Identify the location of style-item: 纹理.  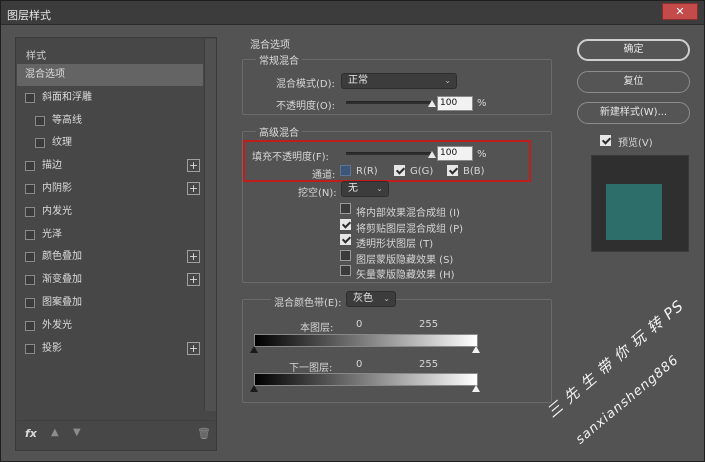
(110, 143).